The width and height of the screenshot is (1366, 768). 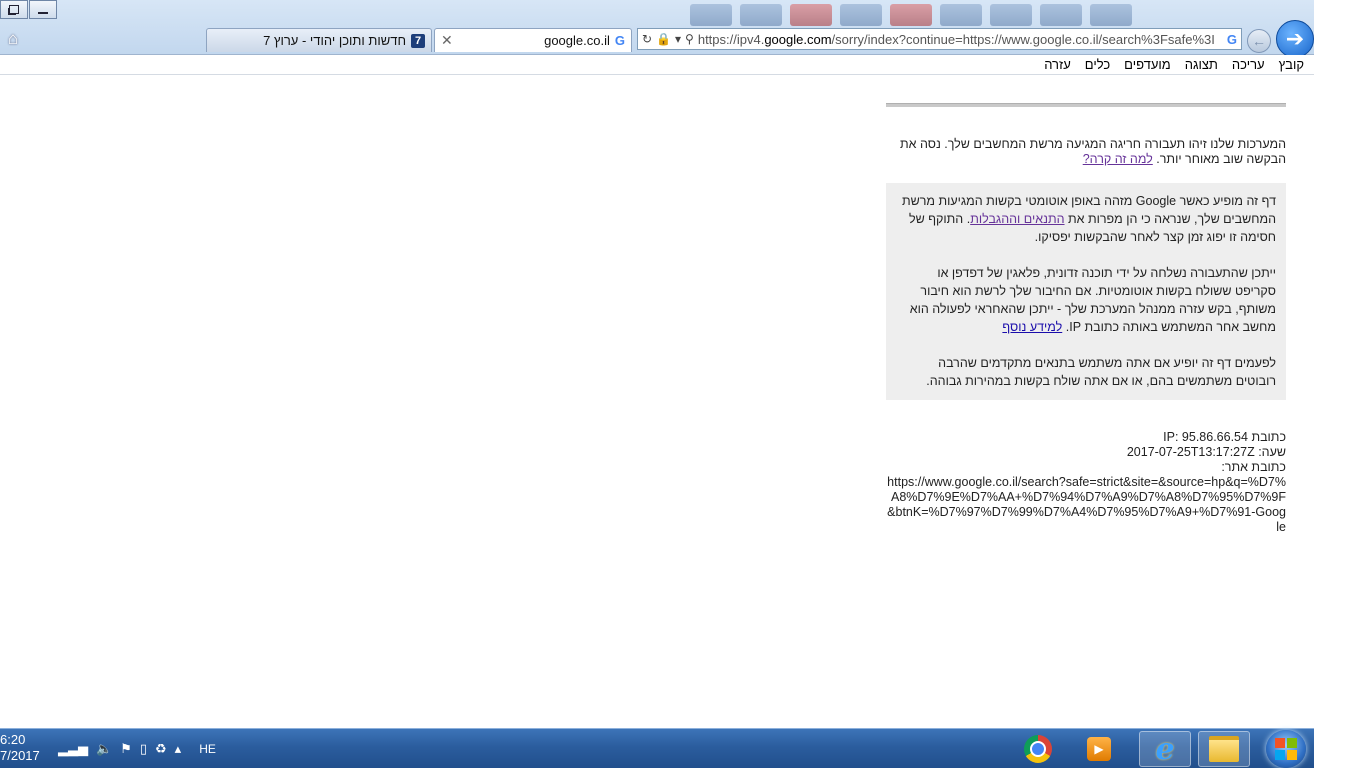 I want to click on volume-icon: 🔈, so click(x=104, y=749).